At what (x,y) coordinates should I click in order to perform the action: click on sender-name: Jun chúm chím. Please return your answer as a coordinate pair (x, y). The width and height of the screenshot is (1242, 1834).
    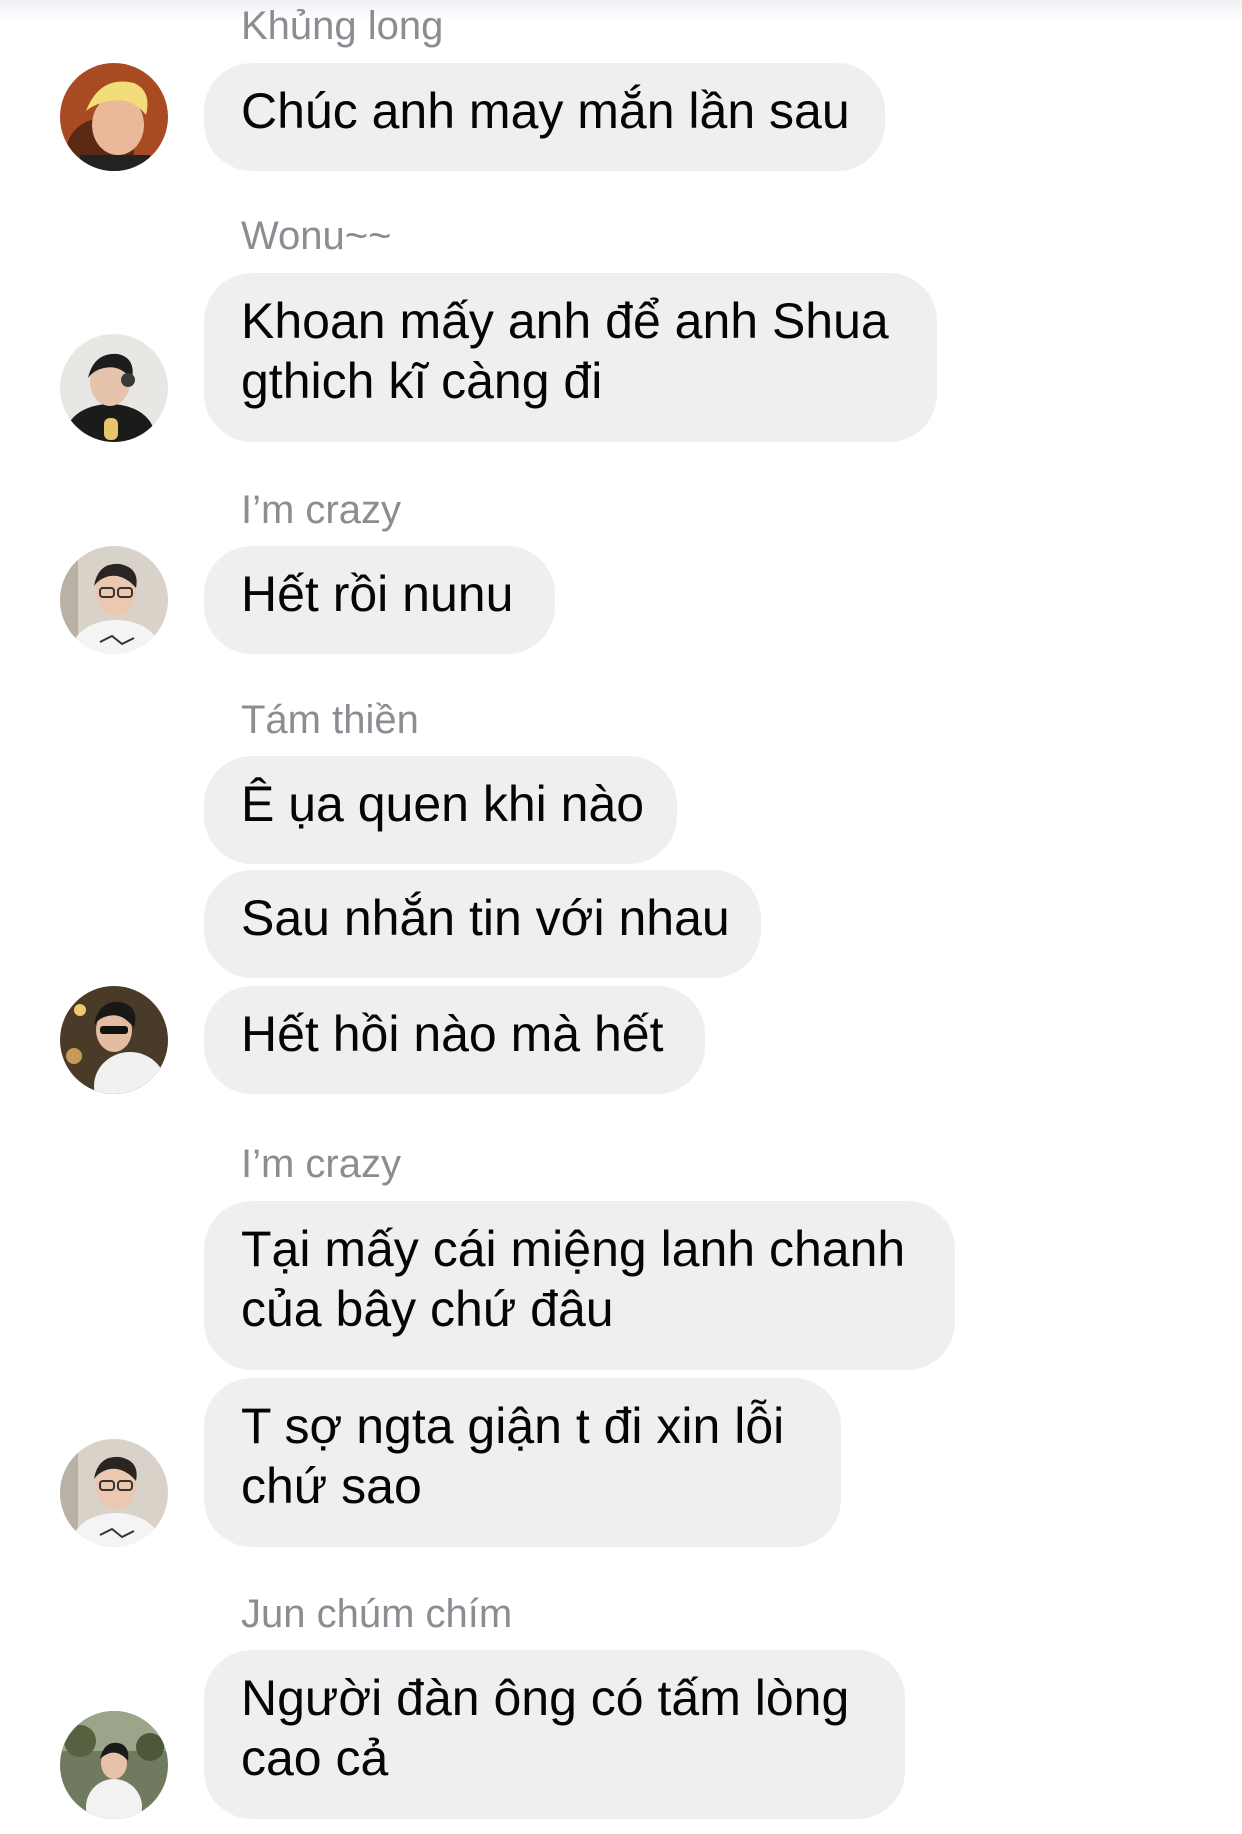
    Looking at the image, I should click on (377, 1614).